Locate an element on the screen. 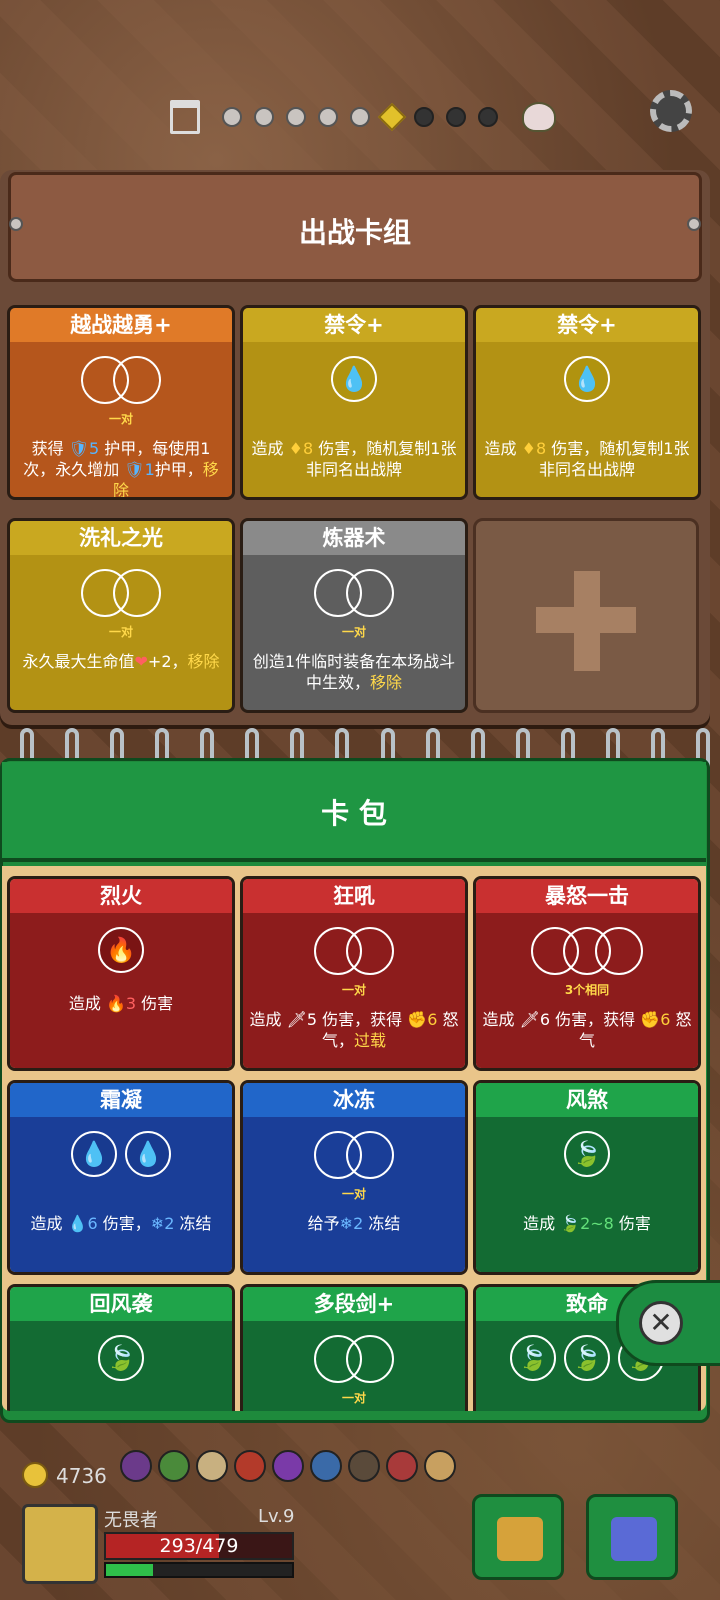  pack-card: 多段剑+ 一对 is located at coordinates (354, 1347).